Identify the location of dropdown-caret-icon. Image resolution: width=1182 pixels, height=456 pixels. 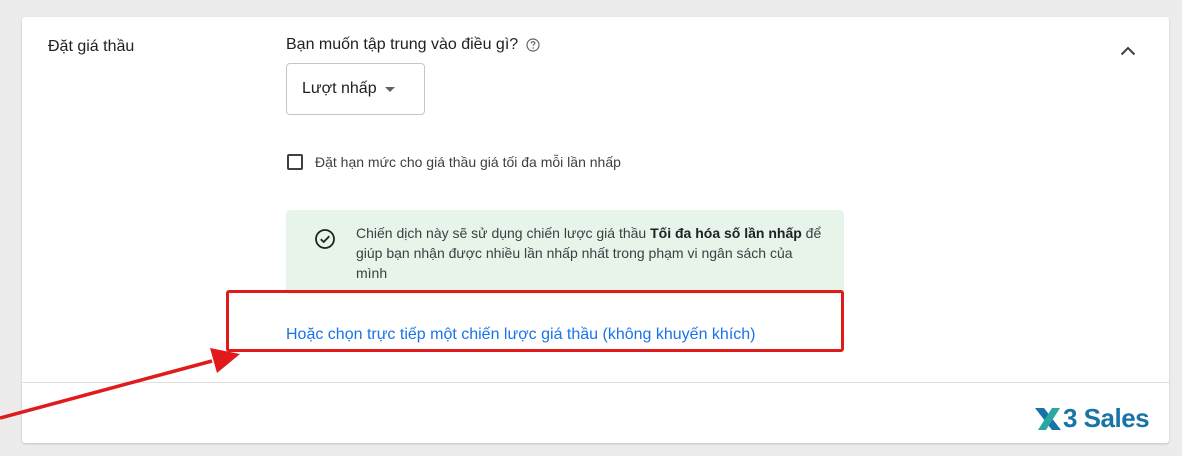
(389, 89).